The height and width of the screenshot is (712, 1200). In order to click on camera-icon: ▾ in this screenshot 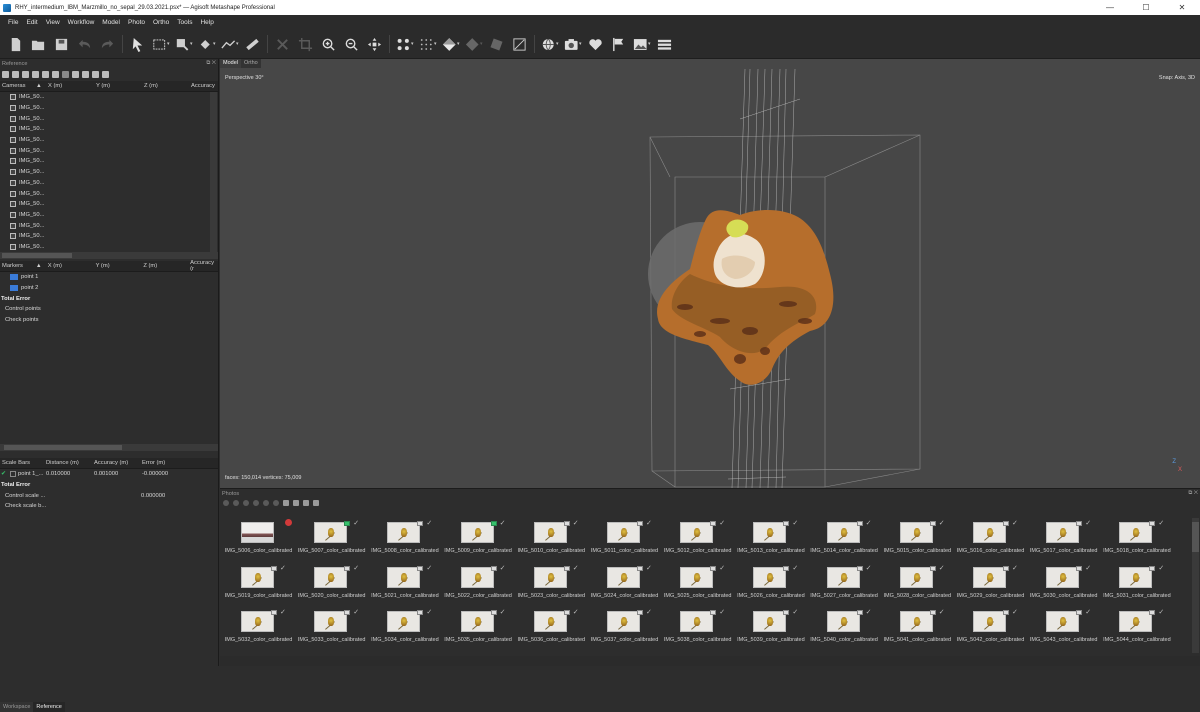, I will do `click(573, 44)`.